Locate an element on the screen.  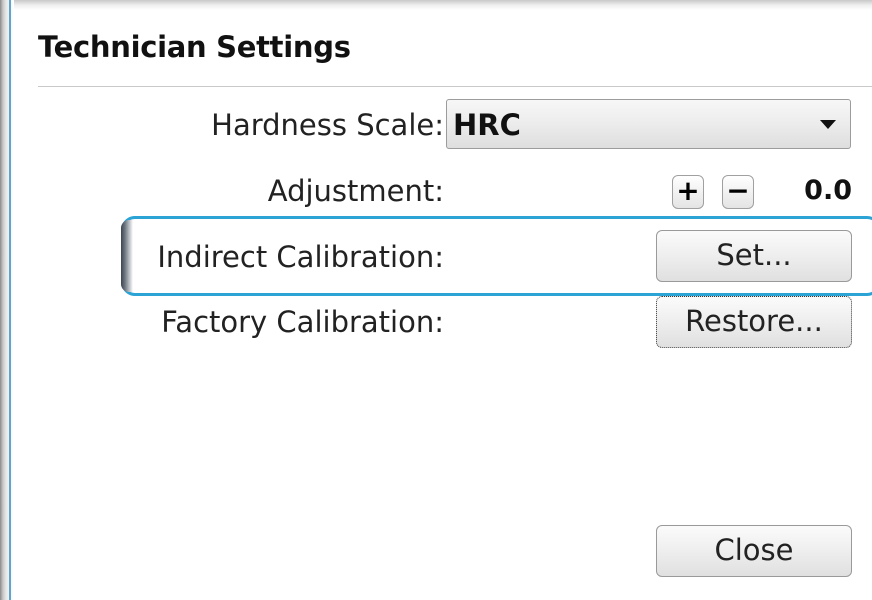
adjustment-value: 0.0 is located at coordinates (828, 190).